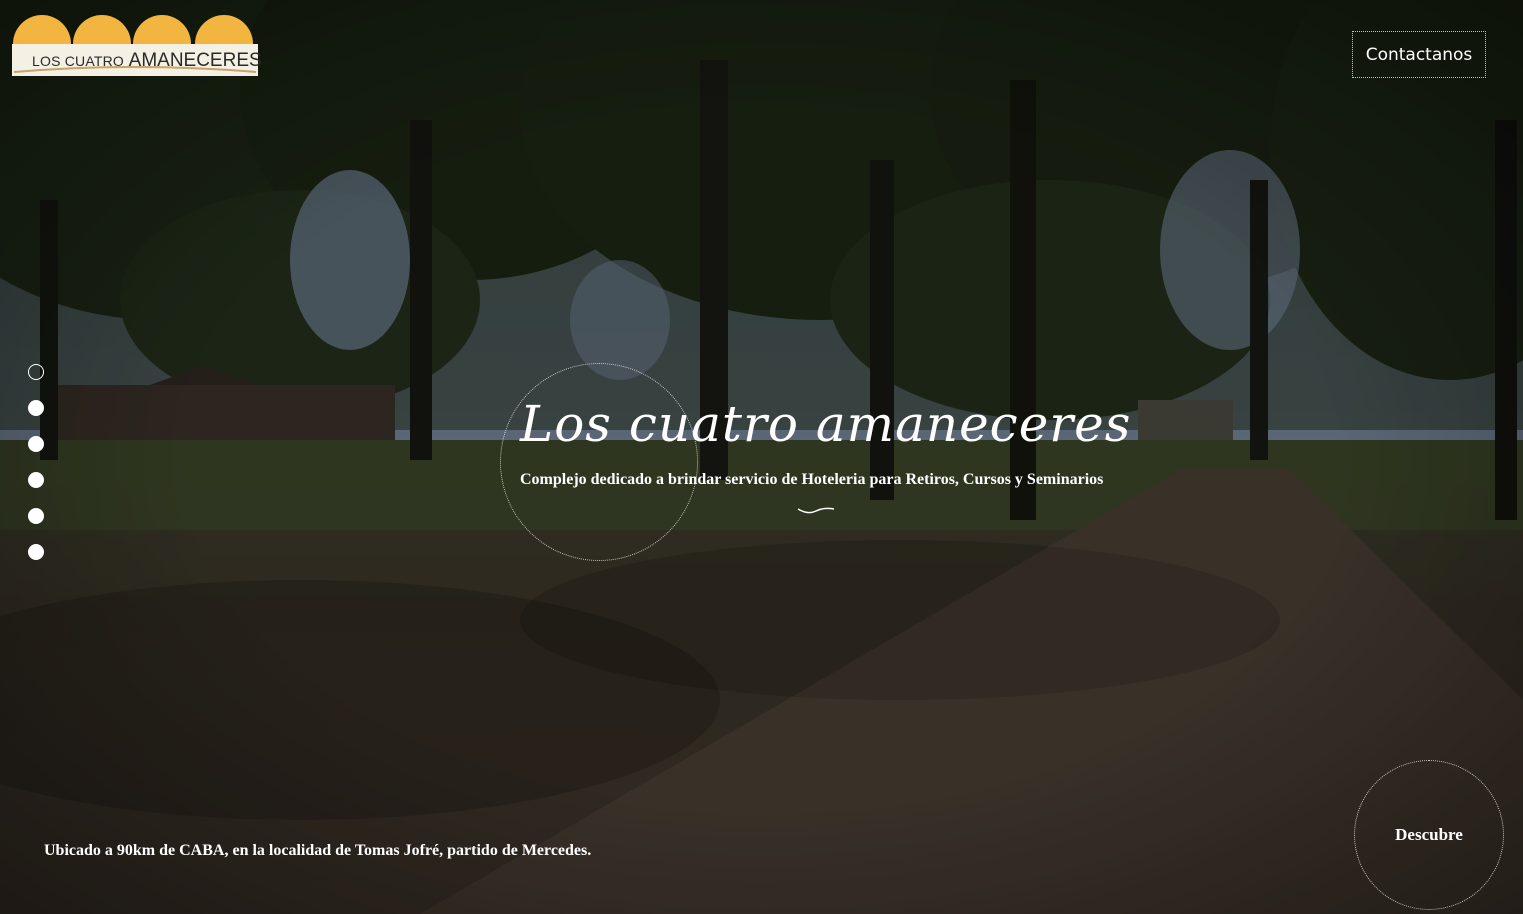  What do you see at coordinates (816, 510) in the screenshot?
I see `squiggle-divider-icon` at bounding box center [816, 510].